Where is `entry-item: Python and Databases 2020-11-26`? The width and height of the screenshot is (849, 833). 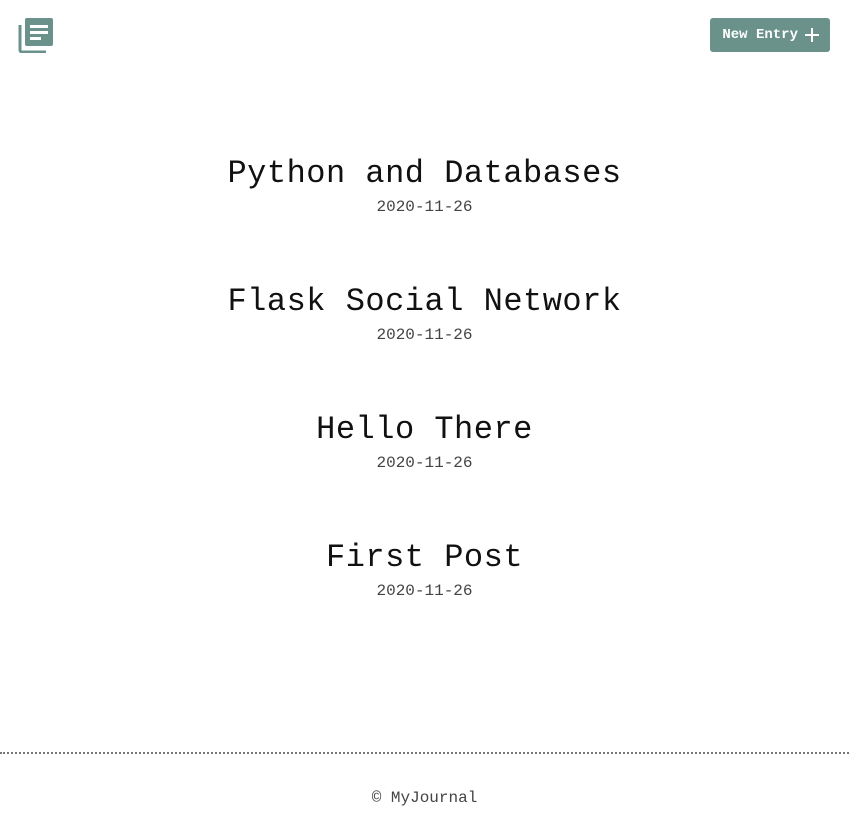 entry-item: Python and Databases 2020-11-26 is located at coordinates (424, 186).